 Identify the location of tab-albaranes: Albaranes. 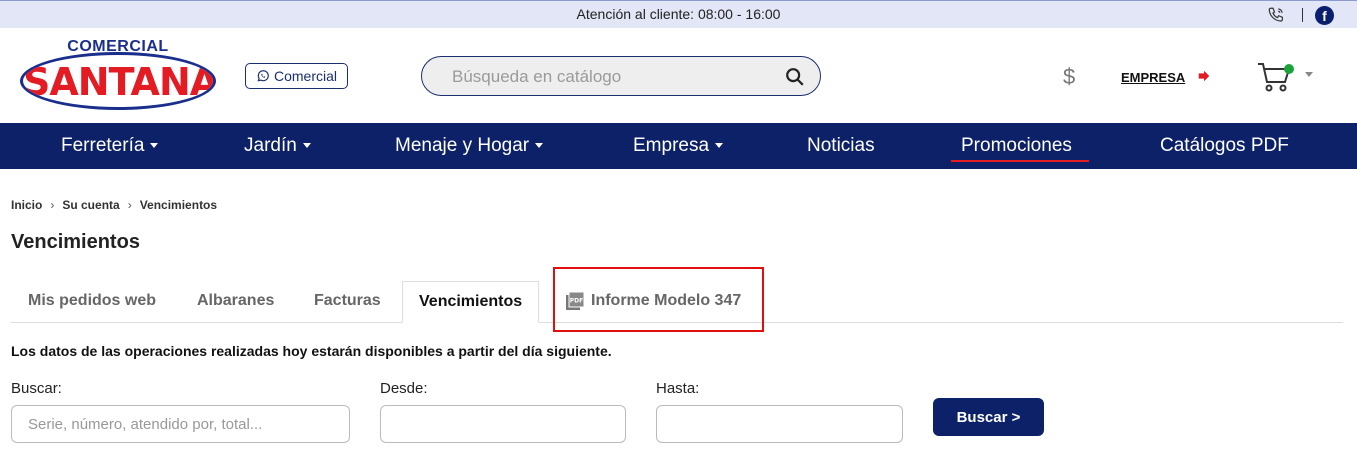
(235, 302).